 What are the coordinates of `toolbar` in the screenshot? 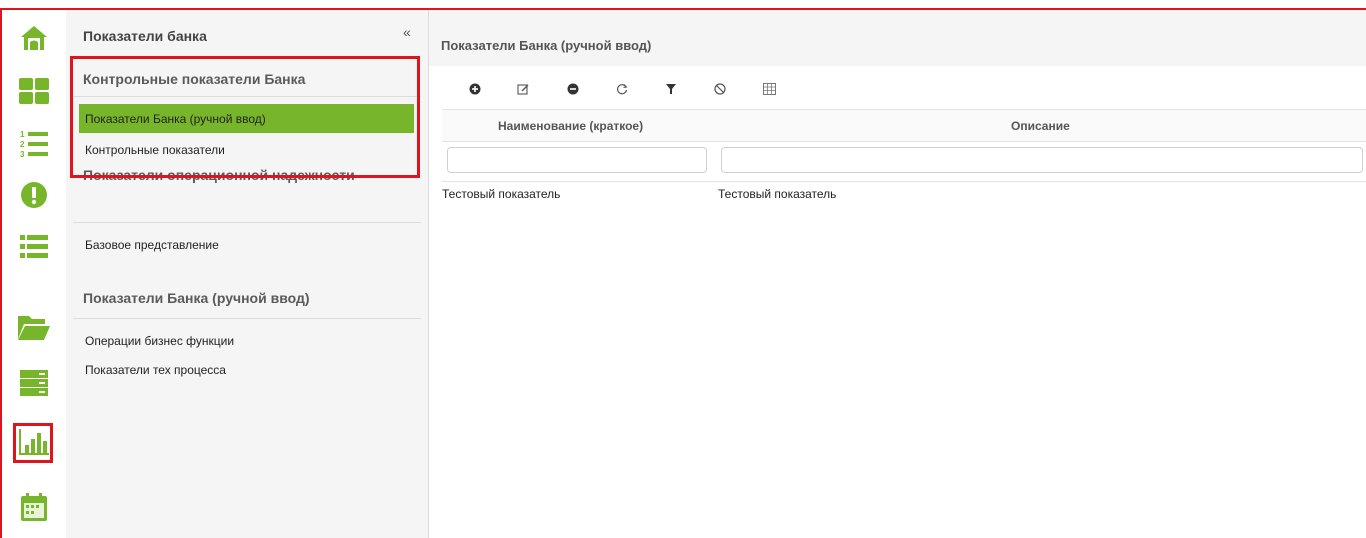 It's located at (897, 88).